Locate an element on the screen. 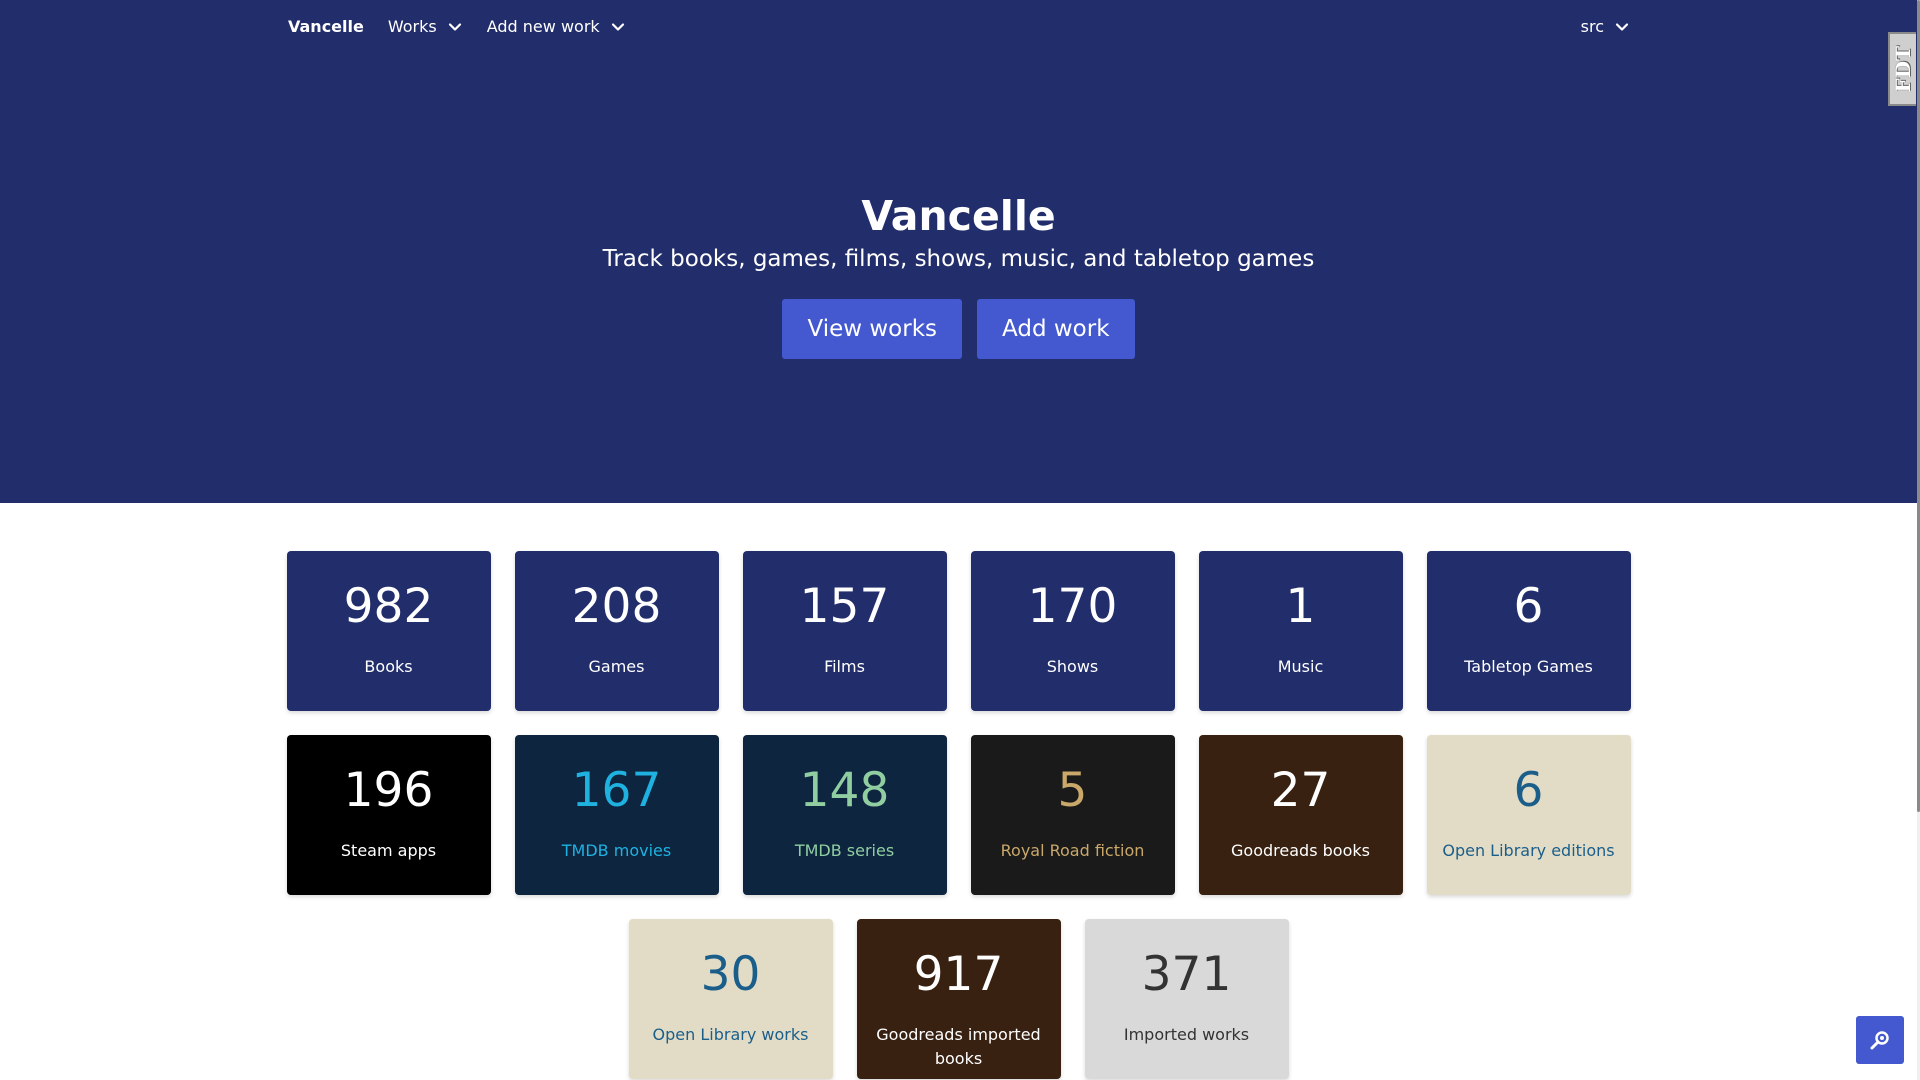 The height and width of the screenshot is (1080, 1920). stat-card: 27 Goodreads books is located at coordinates (1300, 815).